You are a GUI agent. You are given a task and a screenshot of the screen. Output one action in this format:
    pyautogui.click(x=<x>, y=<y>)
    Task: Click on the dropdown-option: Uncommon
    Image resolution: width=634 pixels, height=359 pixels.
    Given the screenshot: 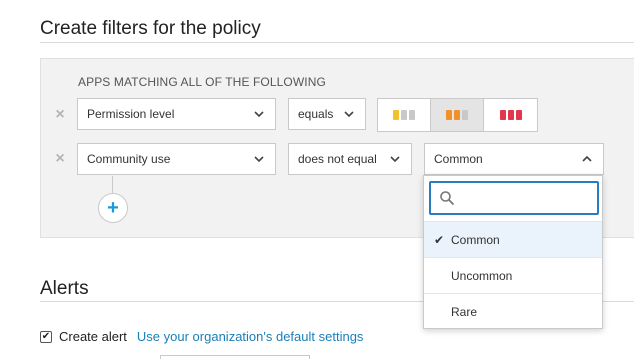 What is the action you would take?
    pyautogui.click(x=513, y=275)
    